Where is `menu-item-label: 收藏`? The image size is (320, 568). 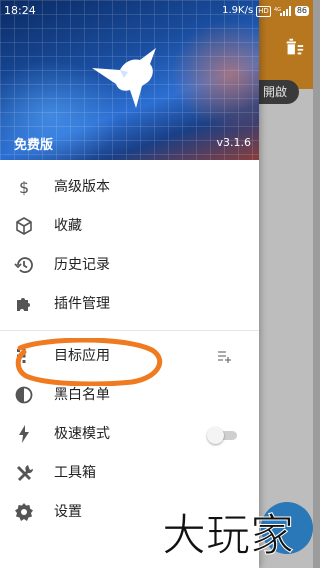 menu-item-label: 收藏 is located at coordinates (68, 226).